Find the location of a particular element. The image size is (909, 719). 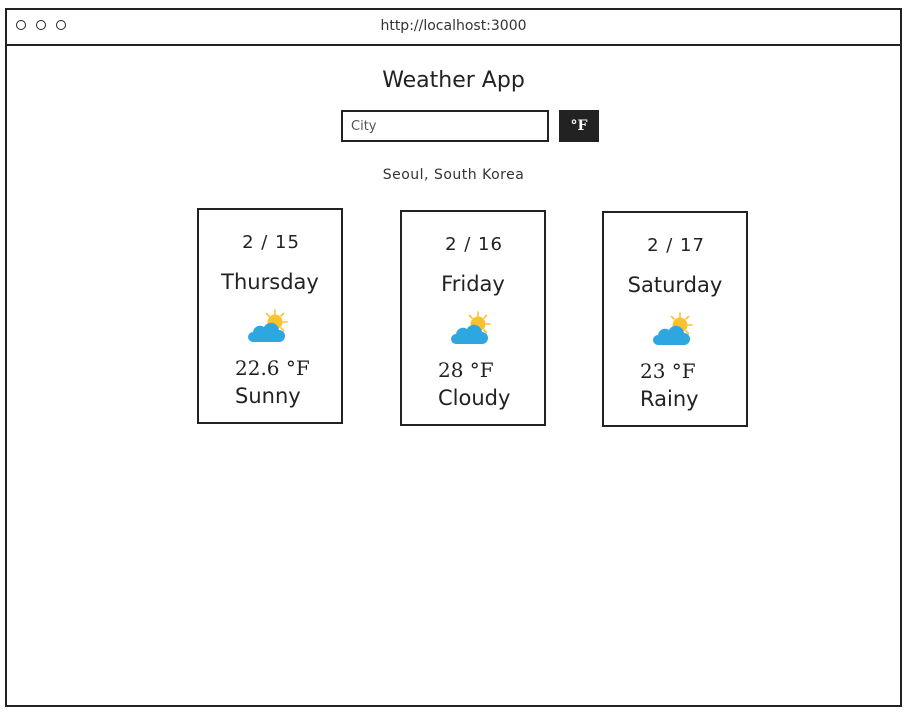

forecast-condition: Sunny is located at coordinates (268, 396).